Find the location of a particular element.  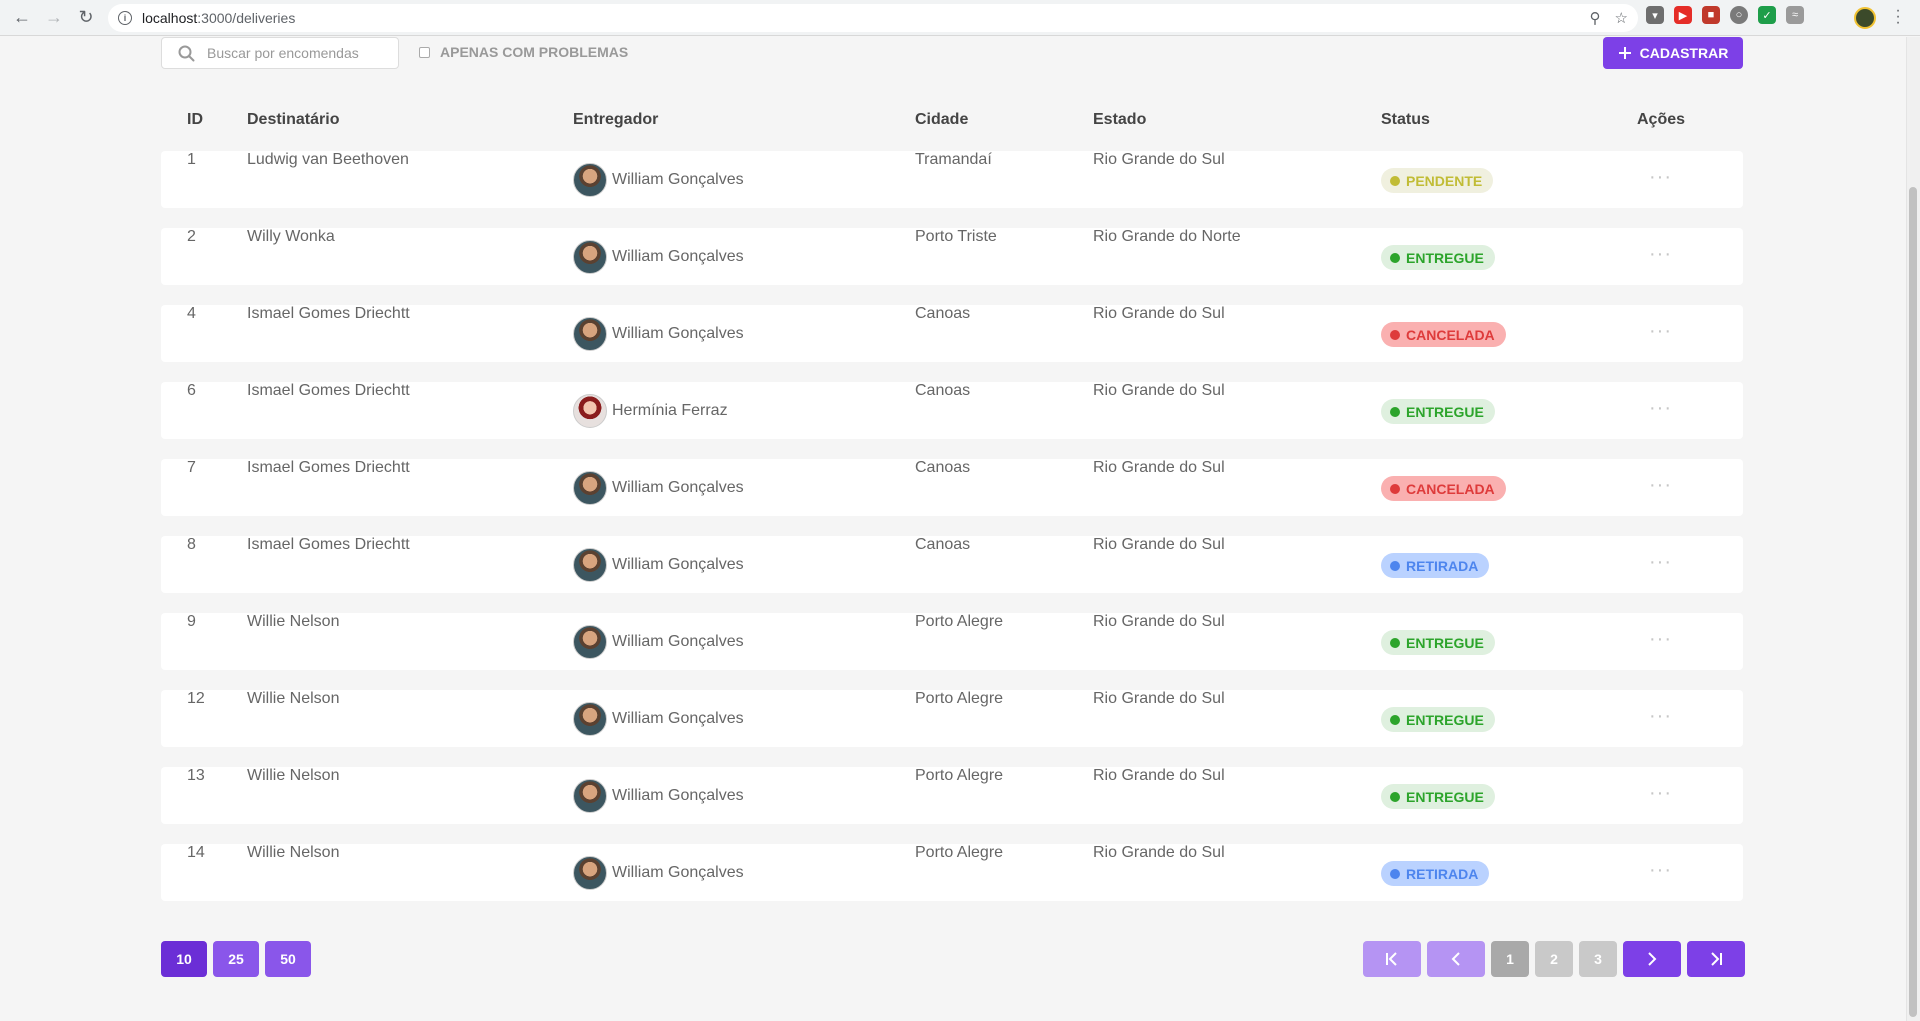

search-box is located at coordinates (280, 53).